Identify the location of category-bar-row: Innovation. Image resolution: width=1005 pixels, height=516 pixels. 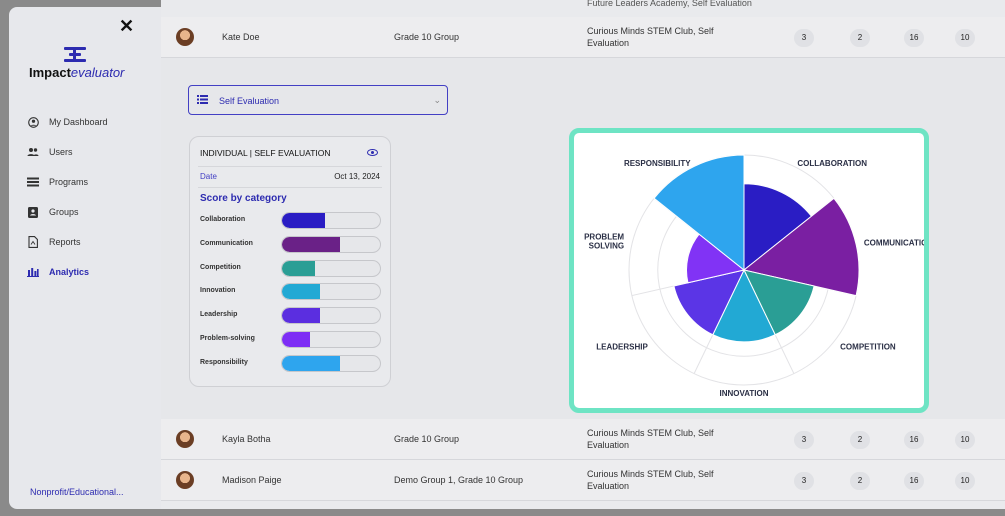
(291, 294).